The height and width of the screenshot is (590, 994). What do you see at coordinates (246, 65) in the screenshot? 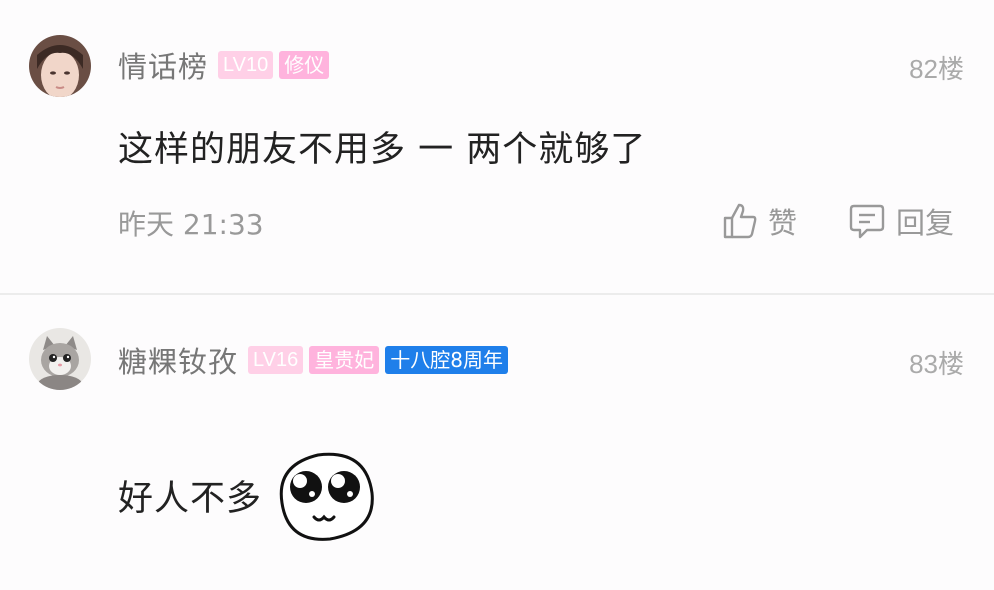
I see `level-badge: LV10` at bounding box center [246, 65].